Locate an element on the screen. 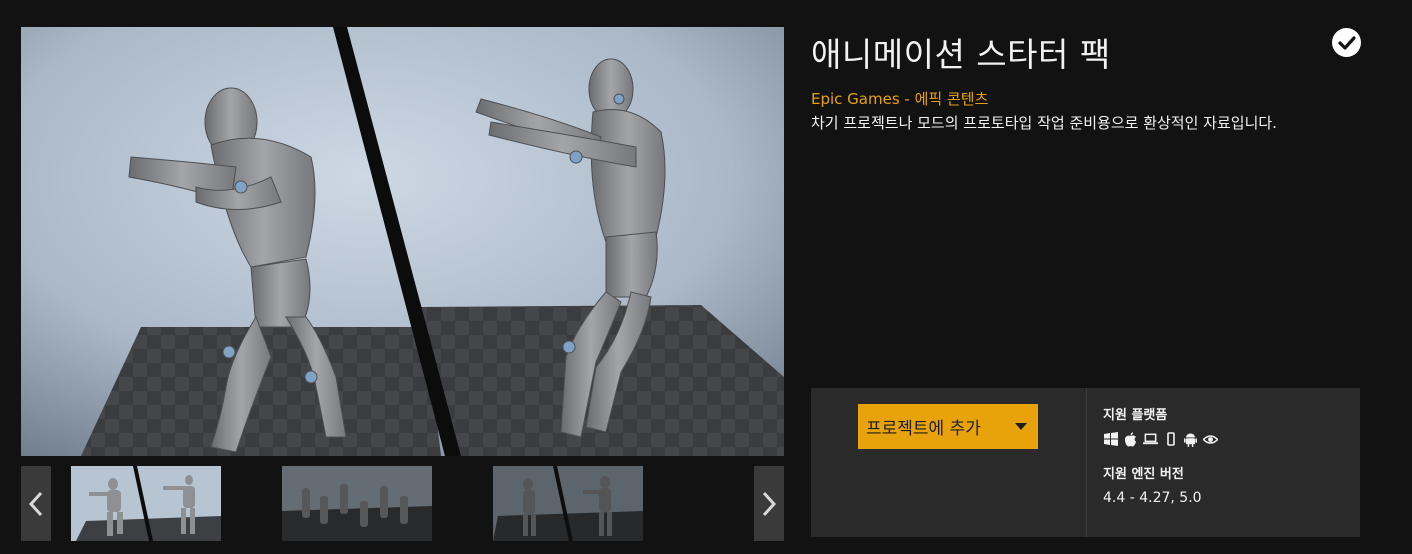 This screenshot has width=1412, height=554. apple-icon is located at coordinates (1130, 438).